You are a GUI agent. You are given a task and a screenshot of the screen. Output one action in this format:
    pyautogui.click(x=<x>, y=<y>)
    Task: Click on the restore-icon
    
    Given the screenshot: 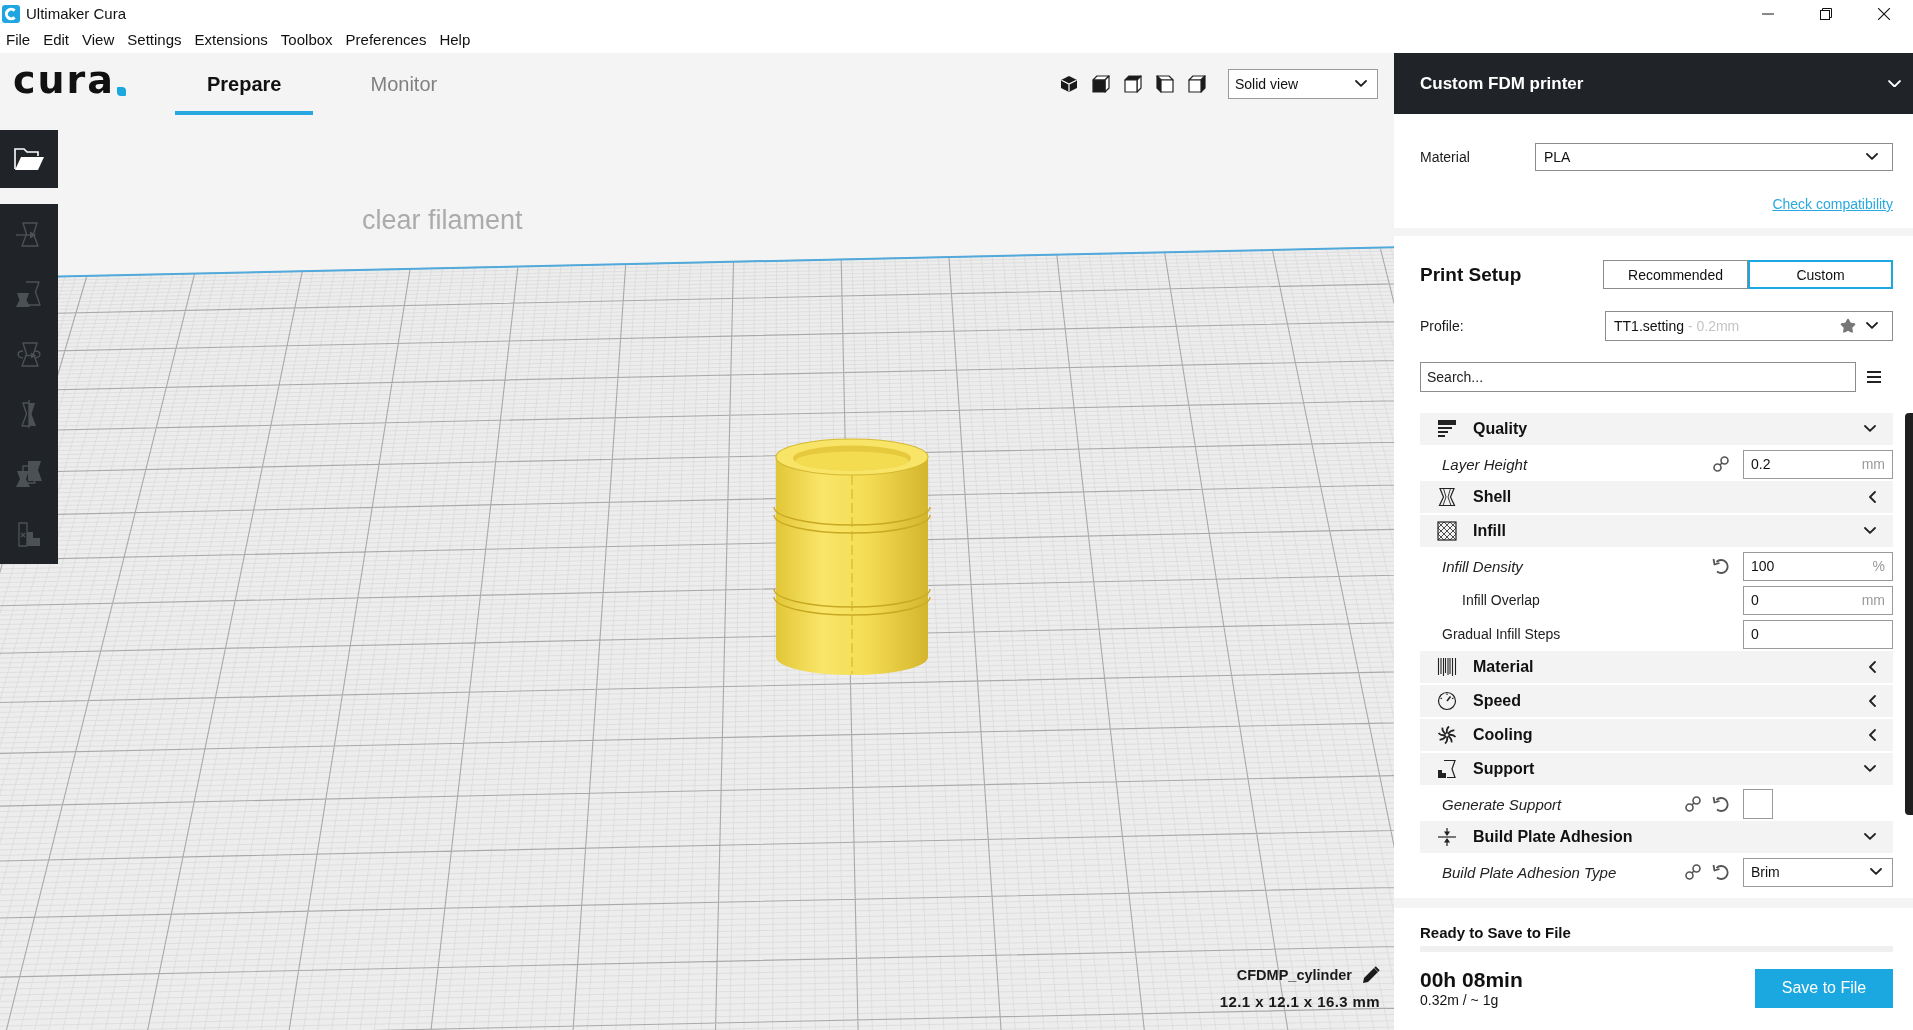 What is the action you would take?
    pyautogui.click(x=1826, y=13)
    